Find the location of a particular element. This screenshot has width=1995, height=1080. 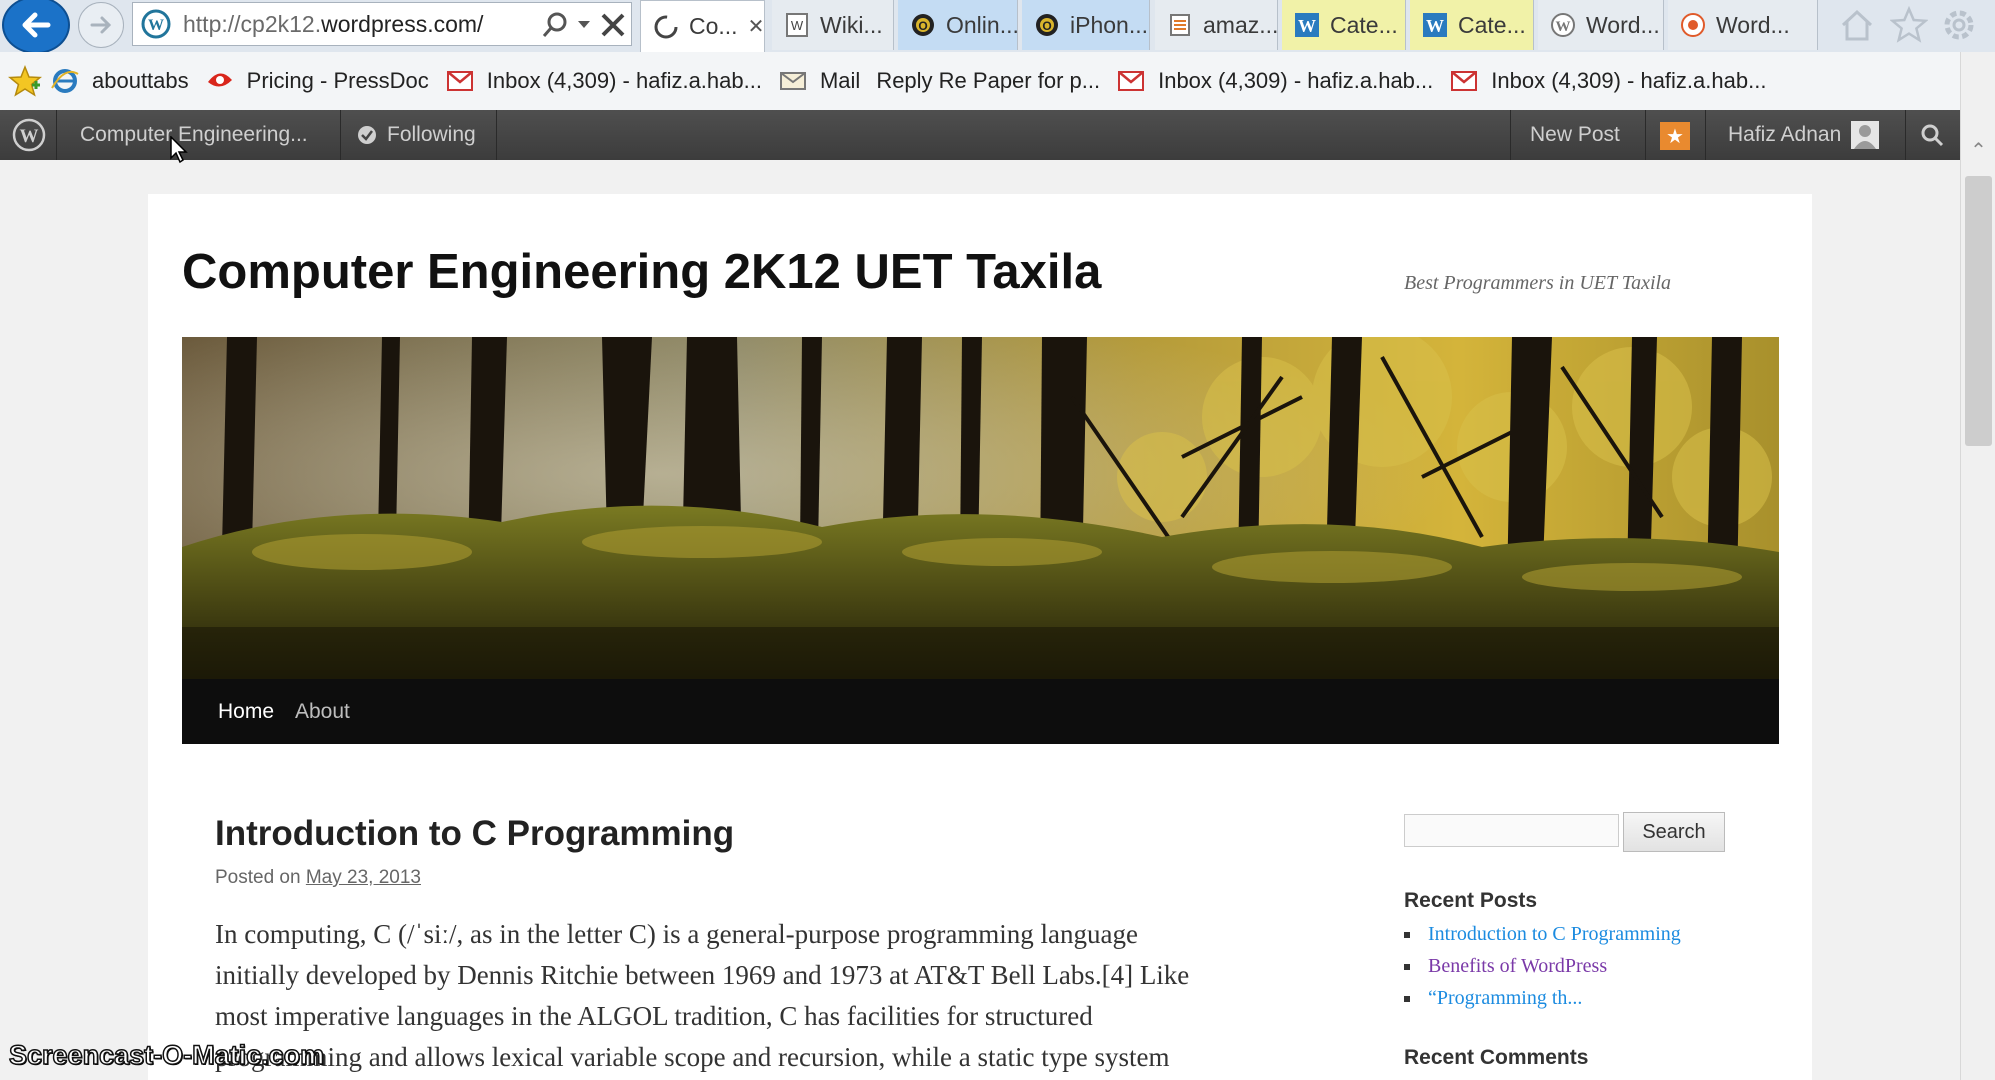

list-item: Benefits of WordPress is located at coordinates (1542, 966).